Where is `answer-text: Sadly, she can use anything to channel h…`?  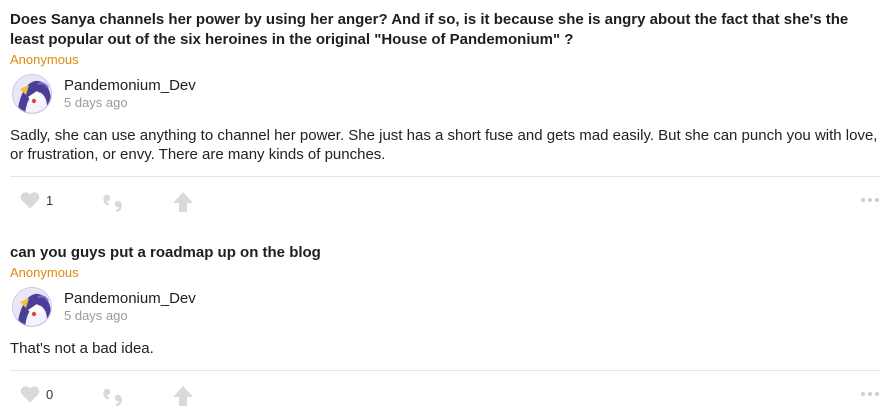
answer-text: Sadly, she can use anything to channel h… is located at coordinates (444, 145).